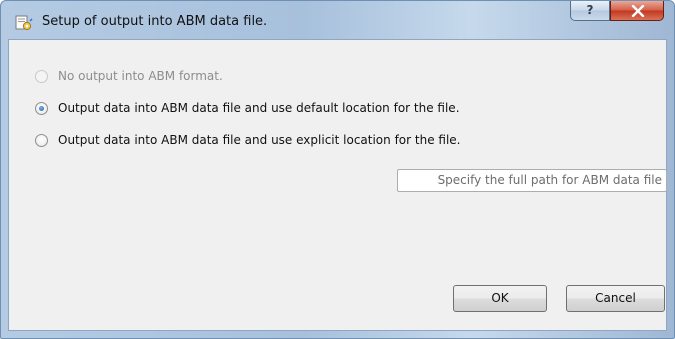 The width and height of the screenshot is (675, 339). Describe the element at coordinates (155, 21) in the screenshot. I see `window-title: Setup of output into ABM data file.` at that location.